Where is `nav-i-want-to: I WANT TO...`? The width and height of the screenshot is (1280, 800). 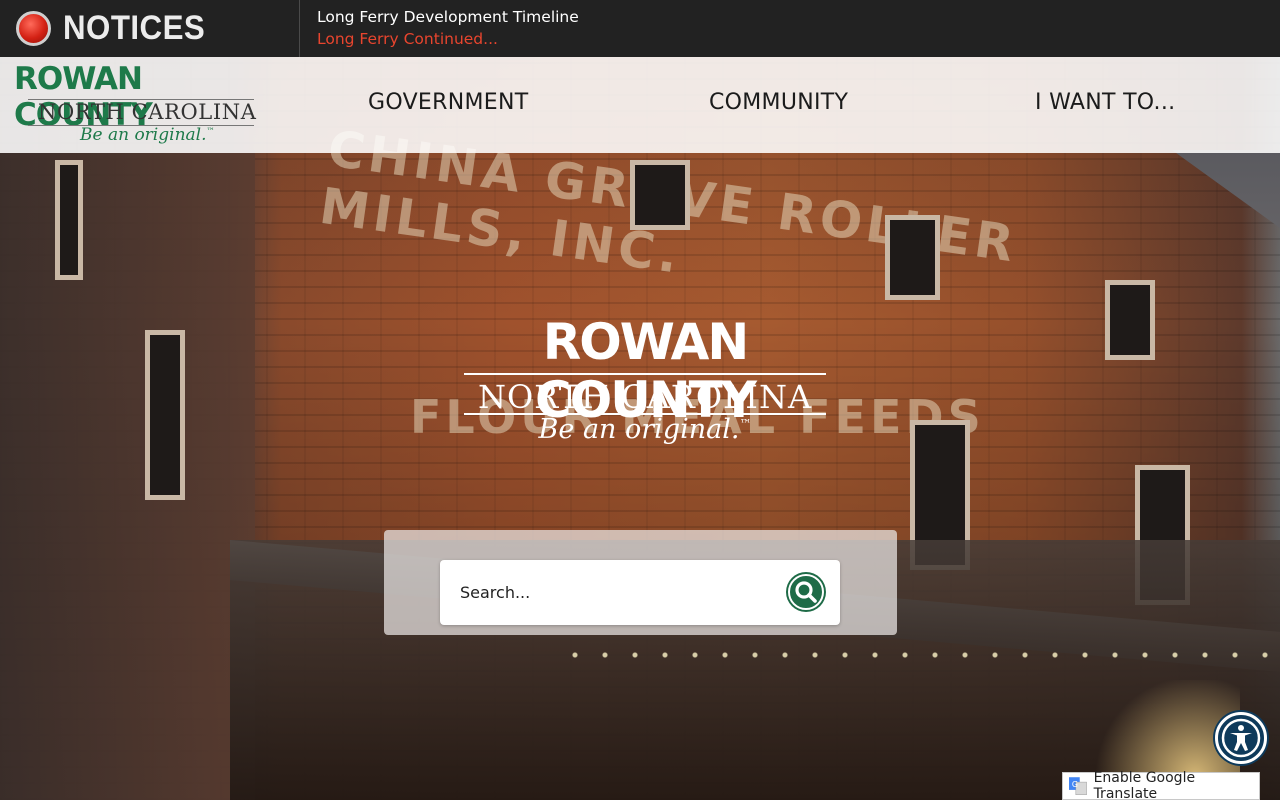 nav-i-want-to: I WANT TO... is located at coordinates (1105, 102).